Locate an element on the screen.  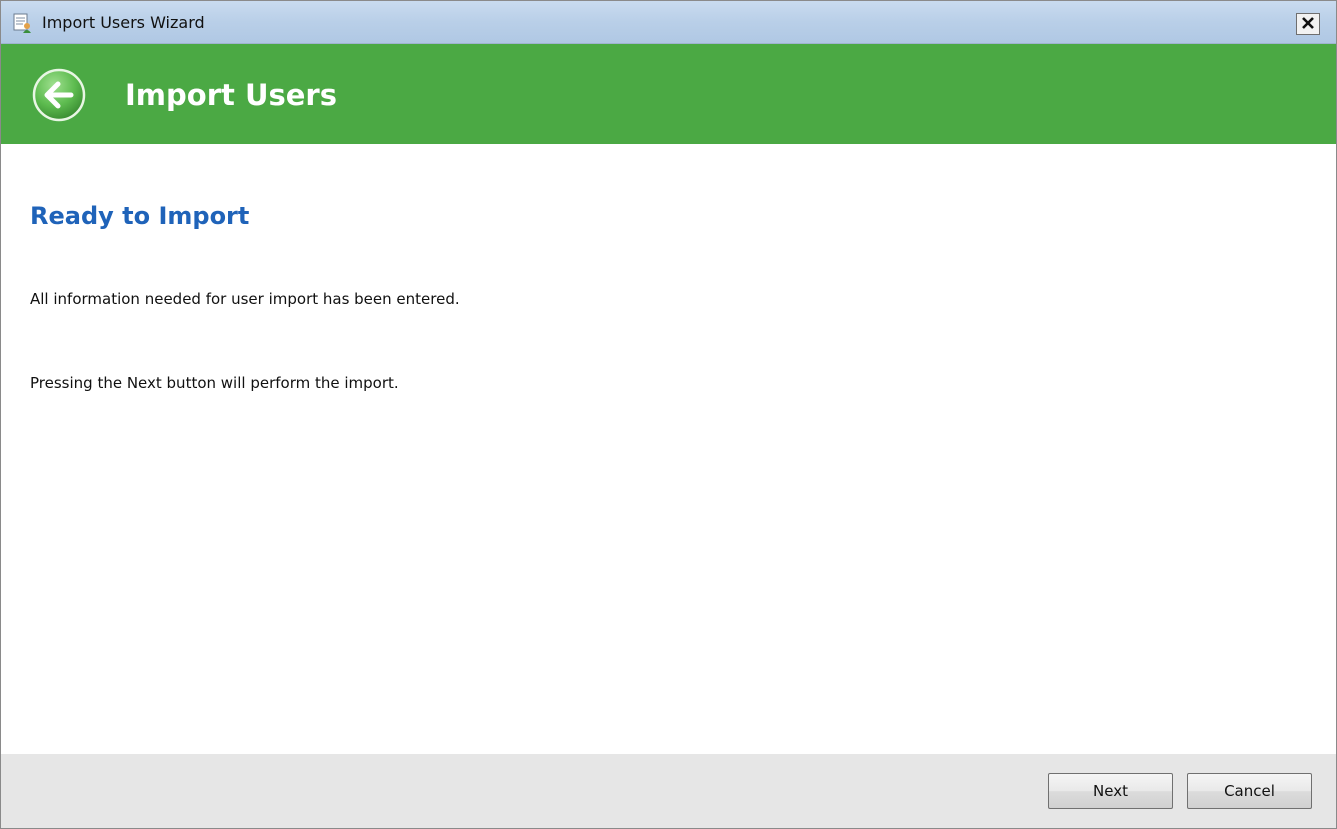
close-icon is located at coordinates (1308, 24).